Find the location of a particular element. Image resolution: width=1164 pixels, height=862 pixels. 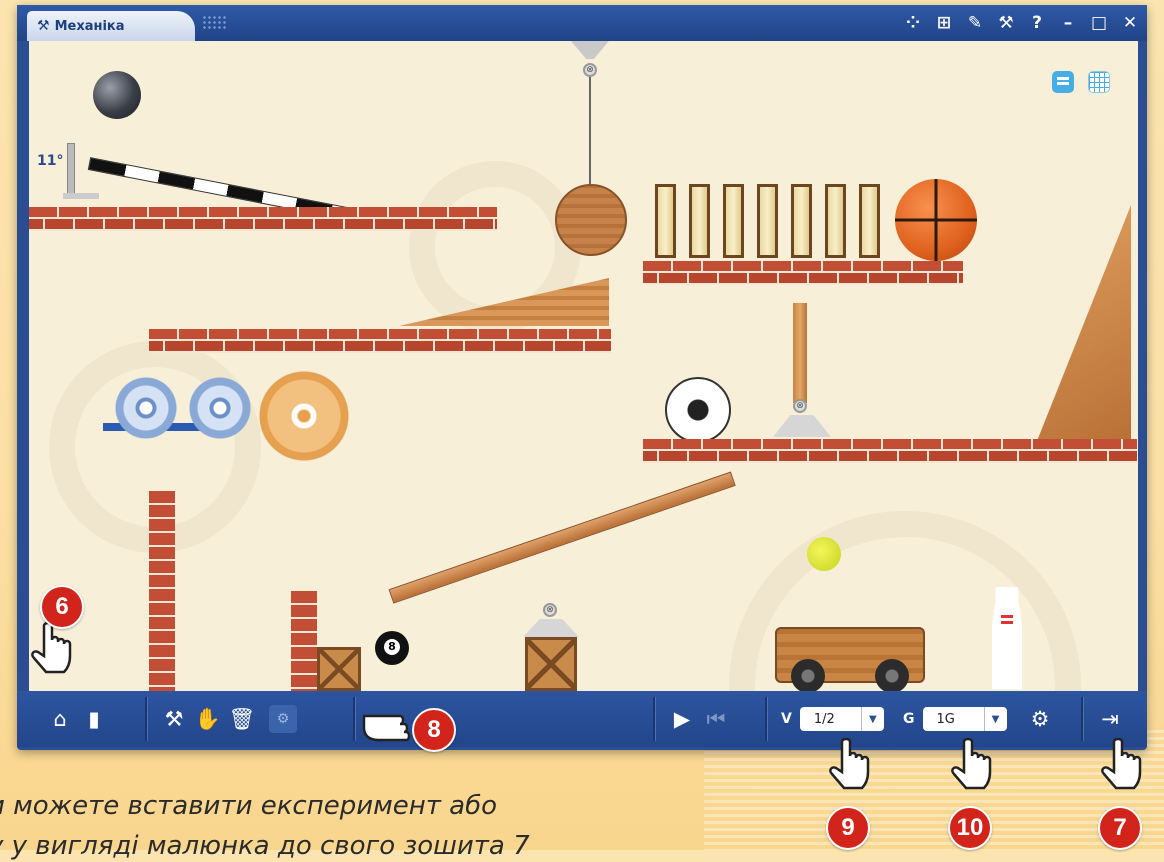

speed-value: 1/2 is located at coordinates (824, 719).